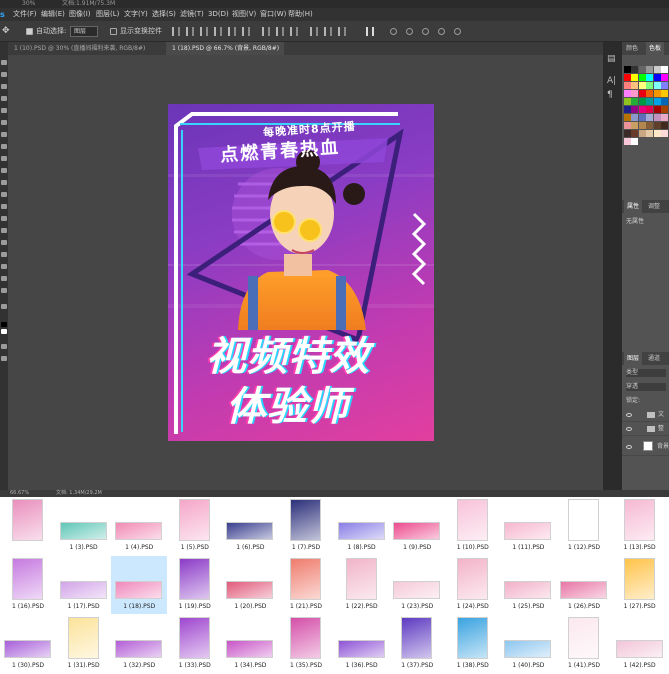  Describe the element at coordinates (195, 585) in the screenshot. I see `file-item: 1 (19).PSD` at that location.